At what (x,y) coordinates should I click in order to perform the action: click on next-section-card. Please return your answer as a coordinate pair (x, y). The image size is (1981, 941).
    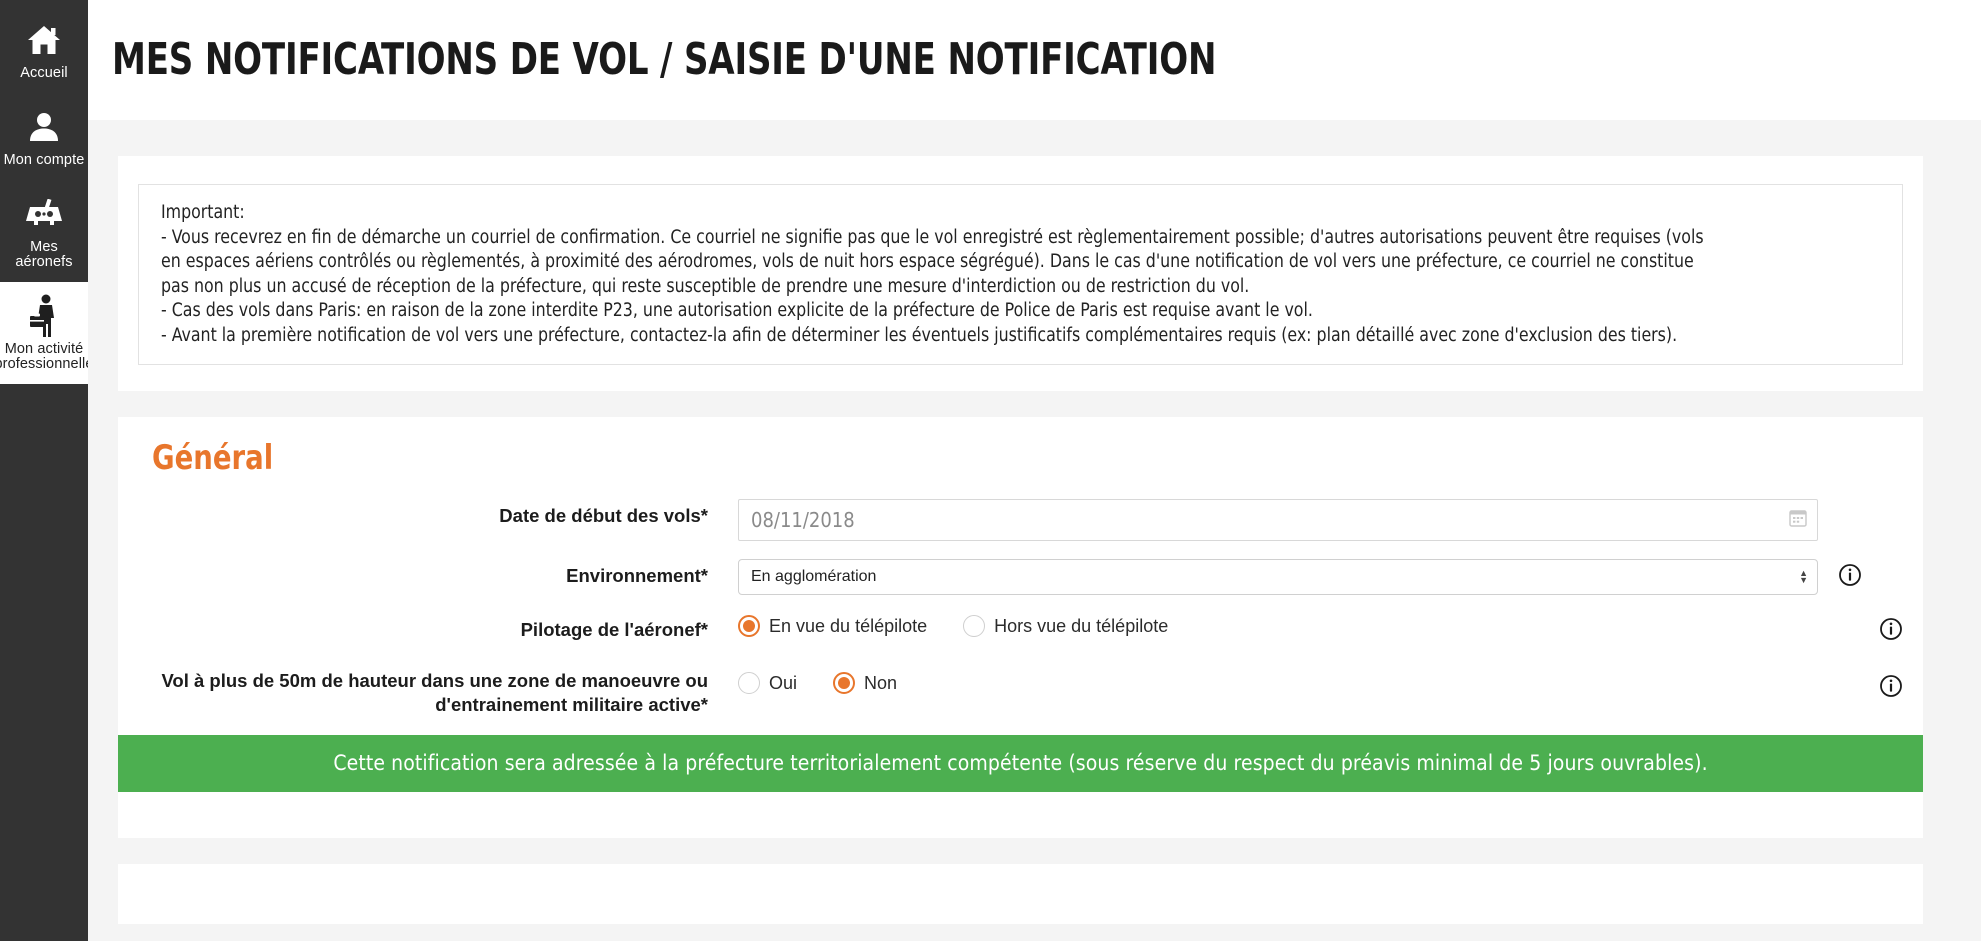
    Looking at the image, I should click on (1020, 894).